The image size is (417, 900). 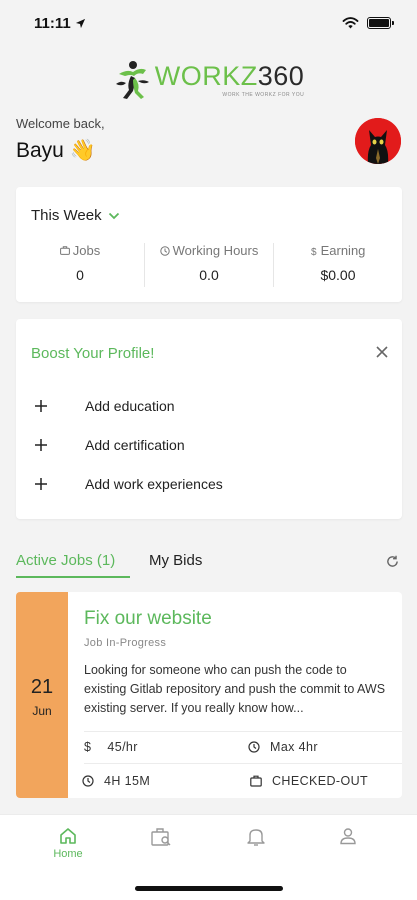 I want to click on stats-row: Jobs 0 Working Hours 0.0 $ Earning $0.00, so click(x=209, y=265).